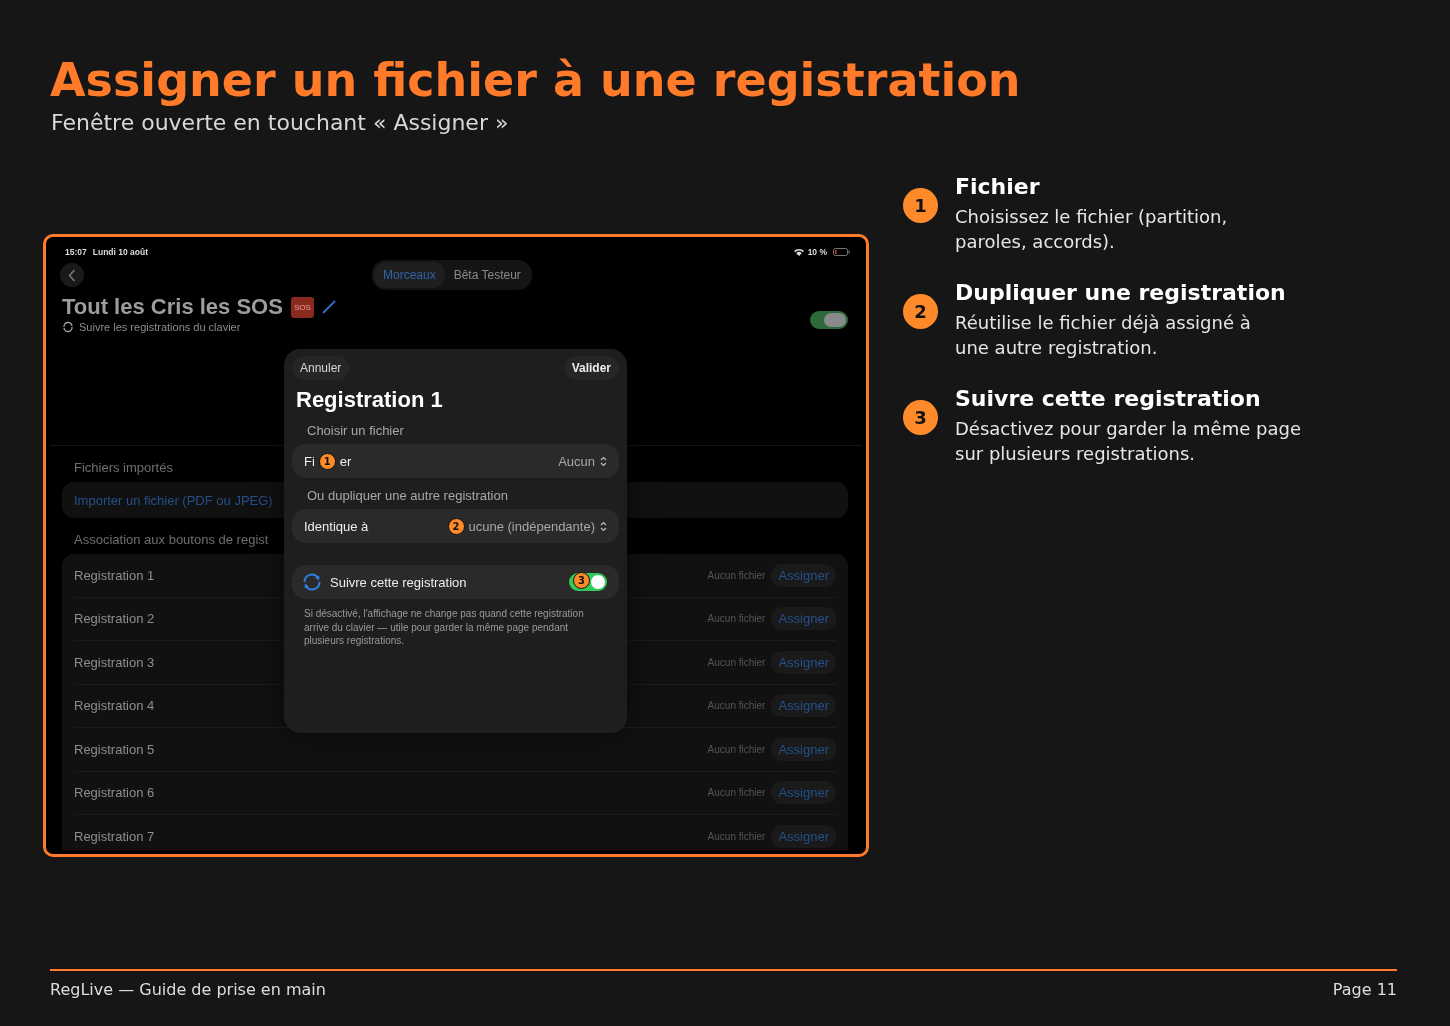  Describe the element at coordinates (321, 368) in the screenshot. I see `cancel-button: Annuler` at that location.